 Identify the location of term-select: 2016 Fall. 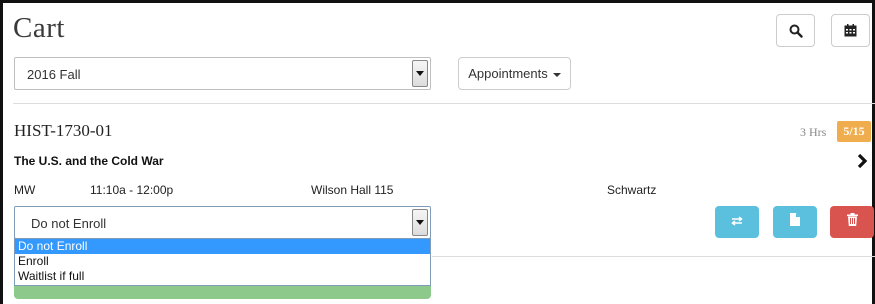
(222, 73).